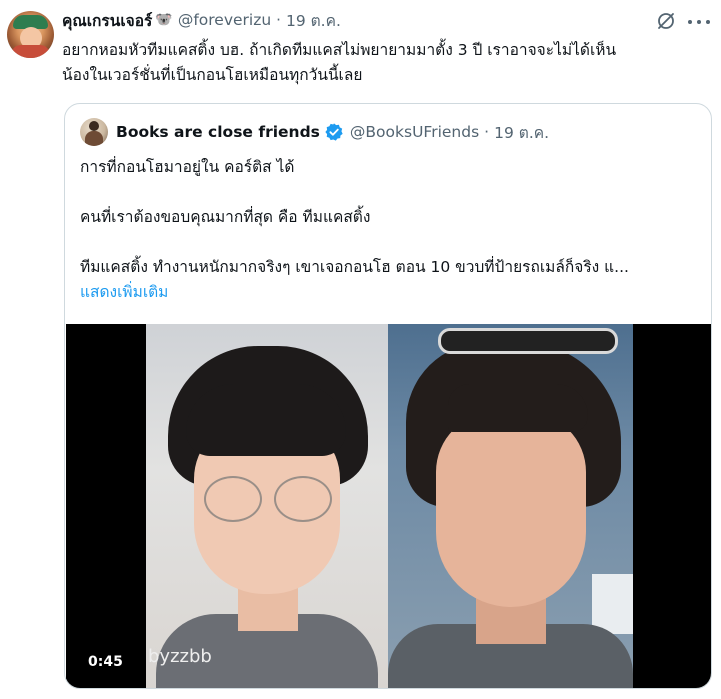  I want to click on author-handle: @foreverizu, so click(224, 20).